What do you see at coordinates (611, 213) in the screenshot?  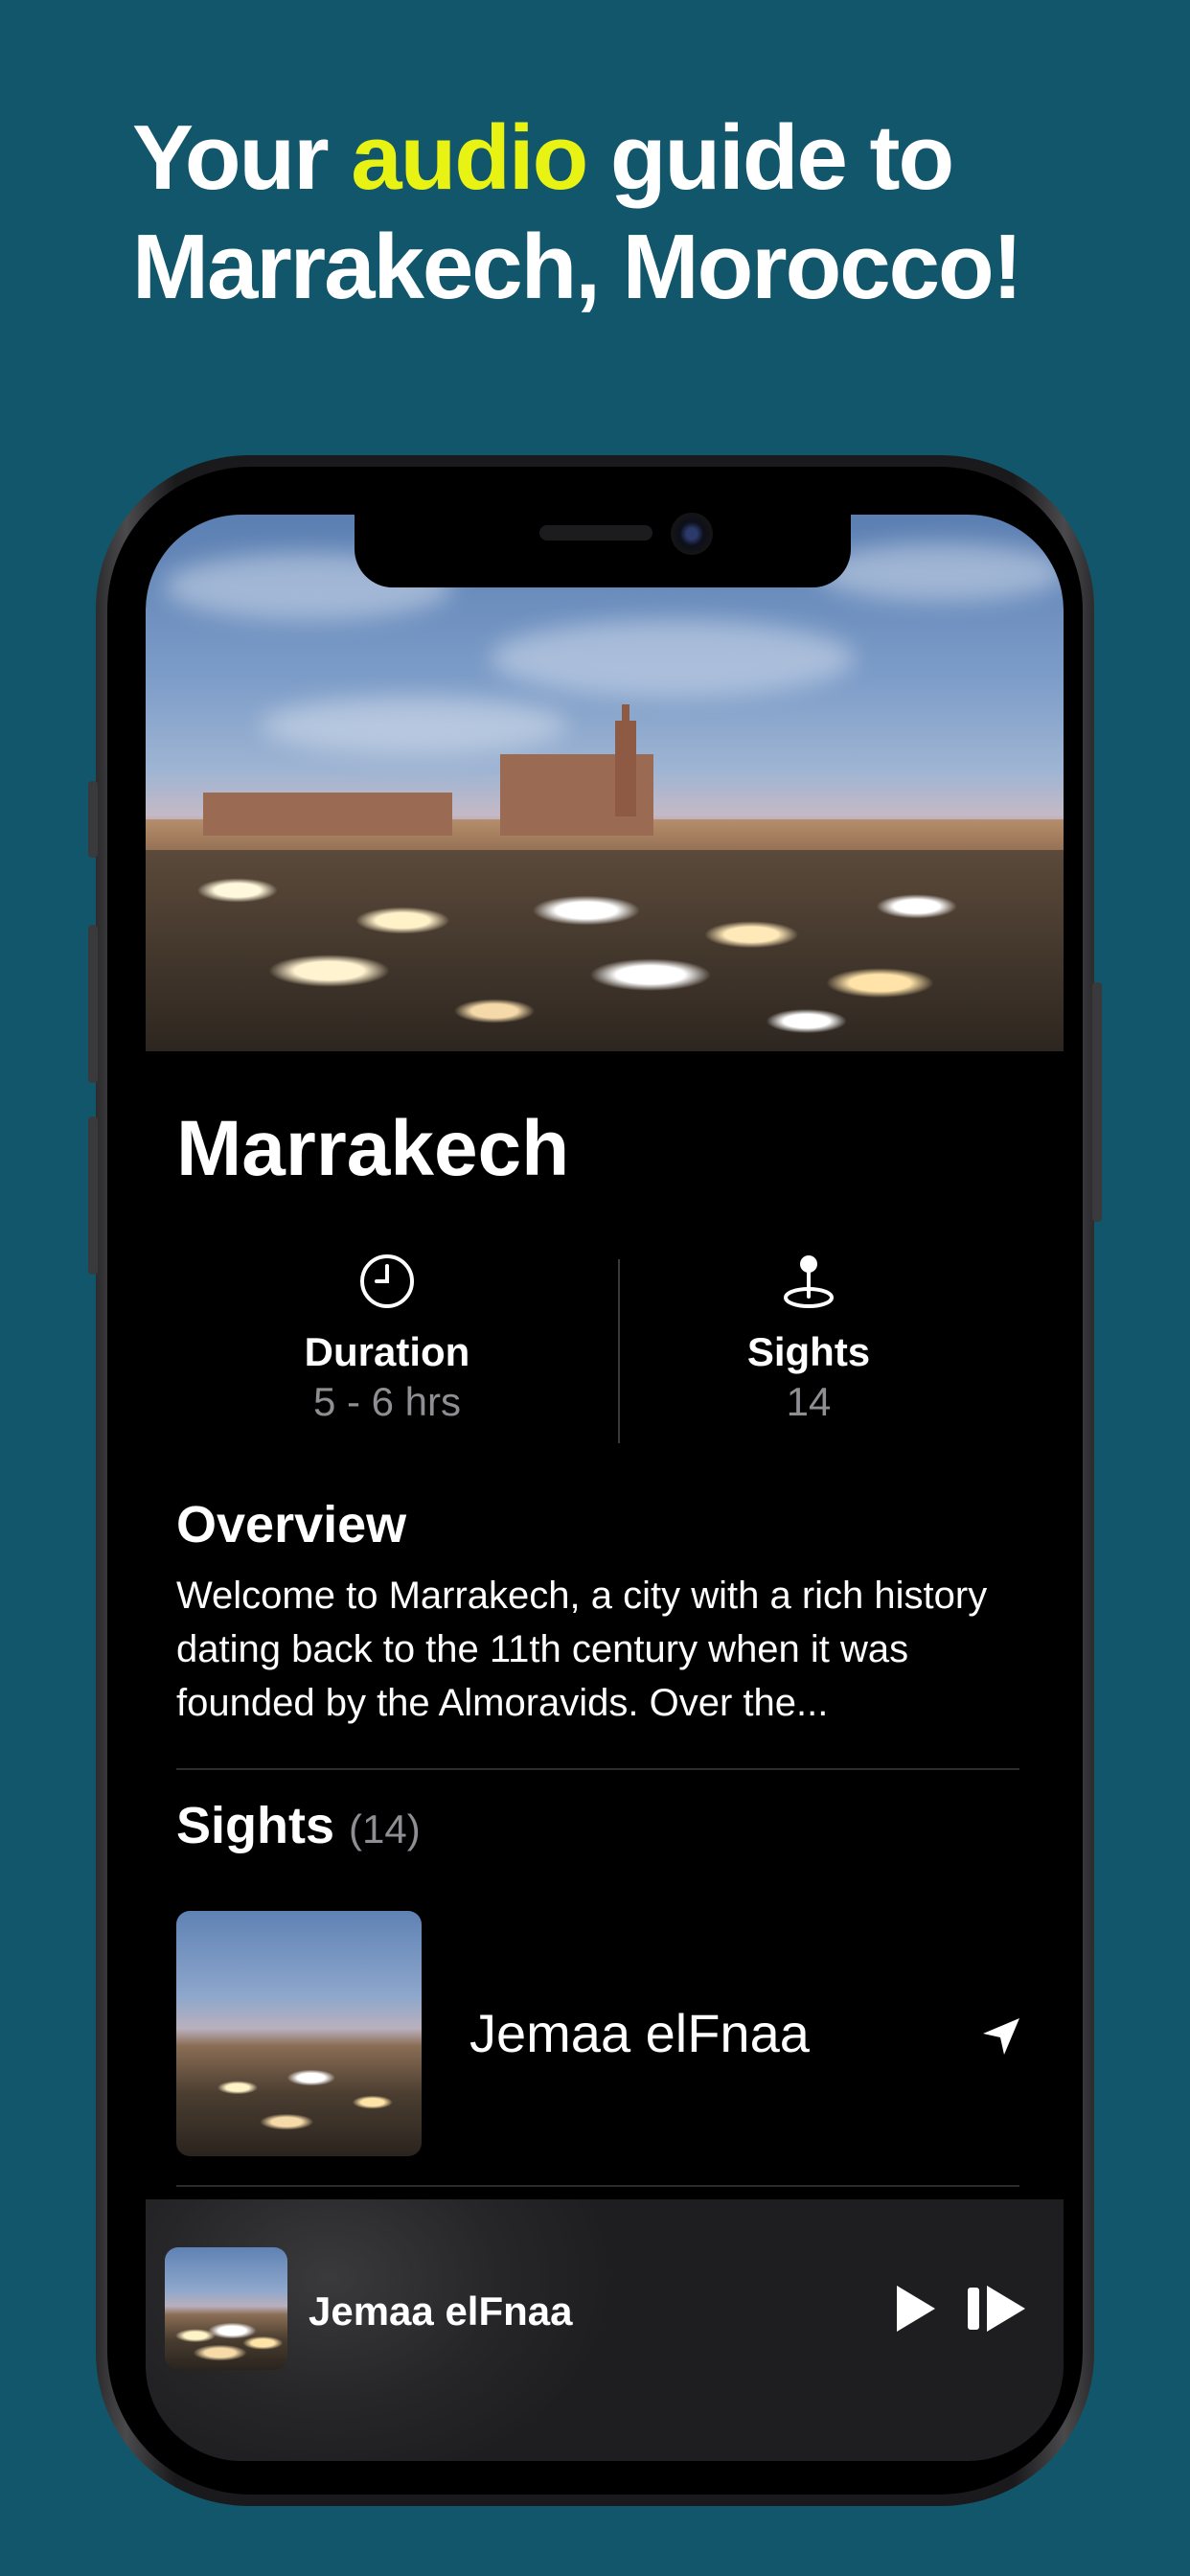 I see `headline: Your audio guide to Marrakech, Morocco!` at bounding box center [611, 213].